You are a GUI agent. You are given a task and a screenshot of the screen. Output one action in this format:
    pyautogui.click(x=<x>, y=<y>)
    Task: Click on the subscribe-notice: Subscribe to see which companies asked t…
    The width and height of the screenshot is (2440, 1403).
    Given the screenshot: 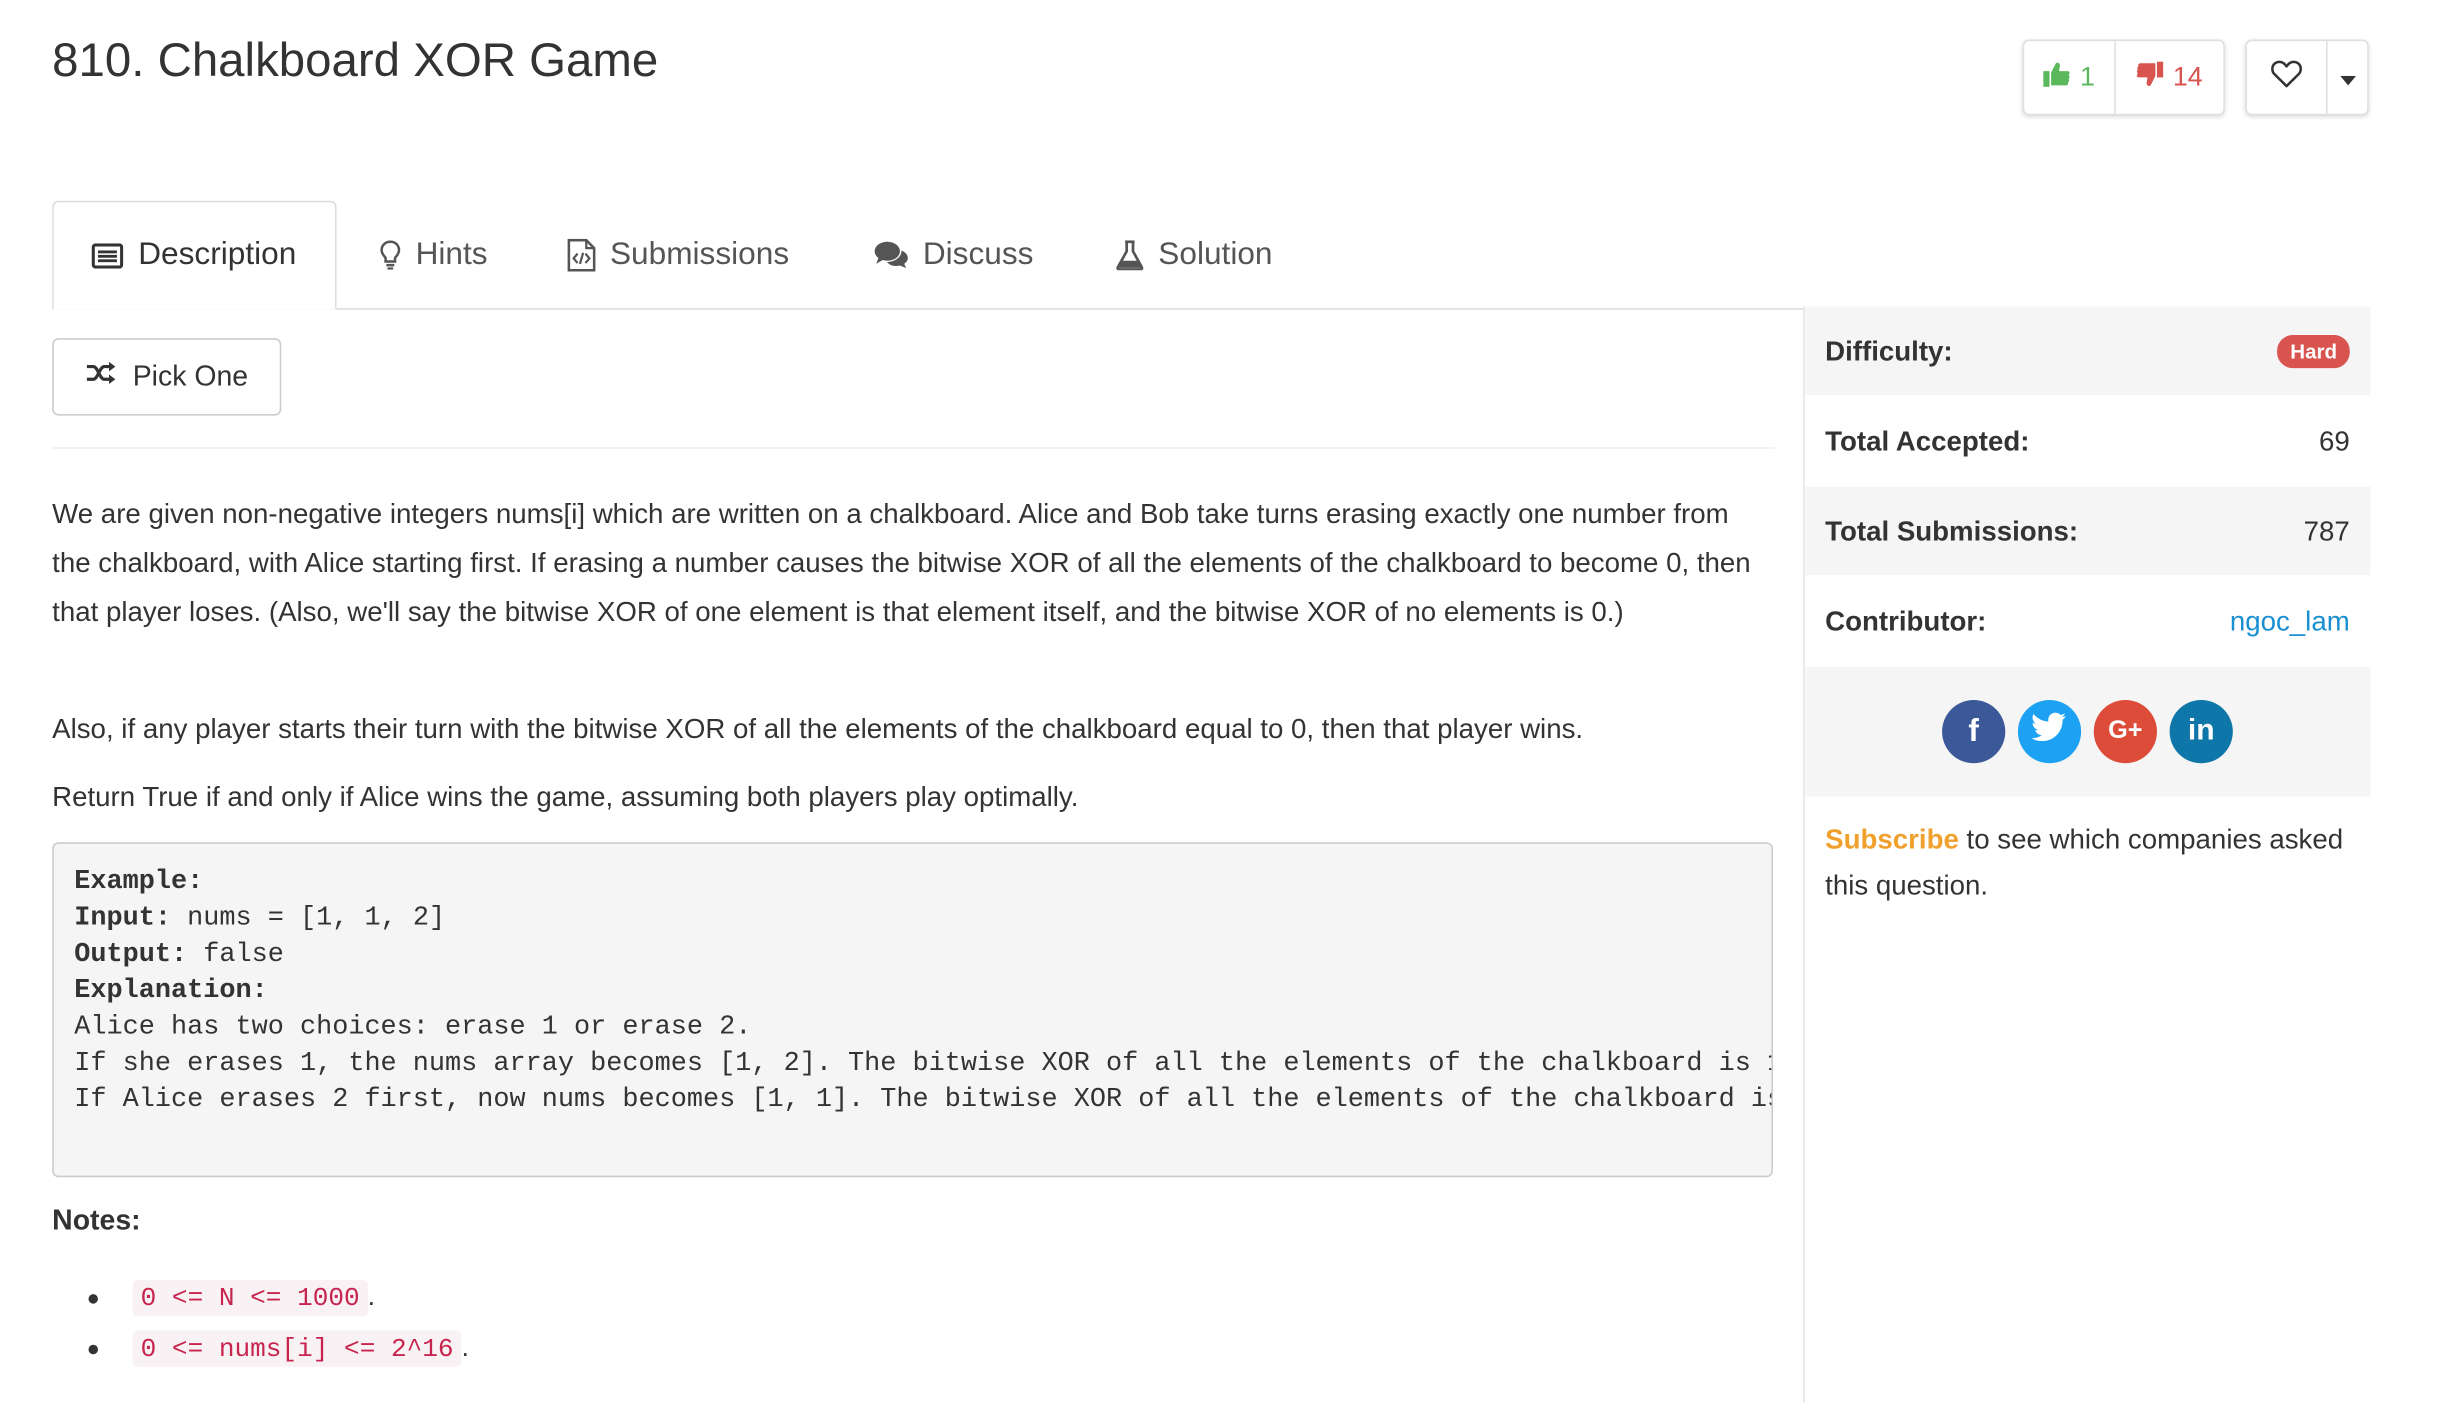 What is the action you would take?
    pyautogui.click(x=2085, y=863)
    